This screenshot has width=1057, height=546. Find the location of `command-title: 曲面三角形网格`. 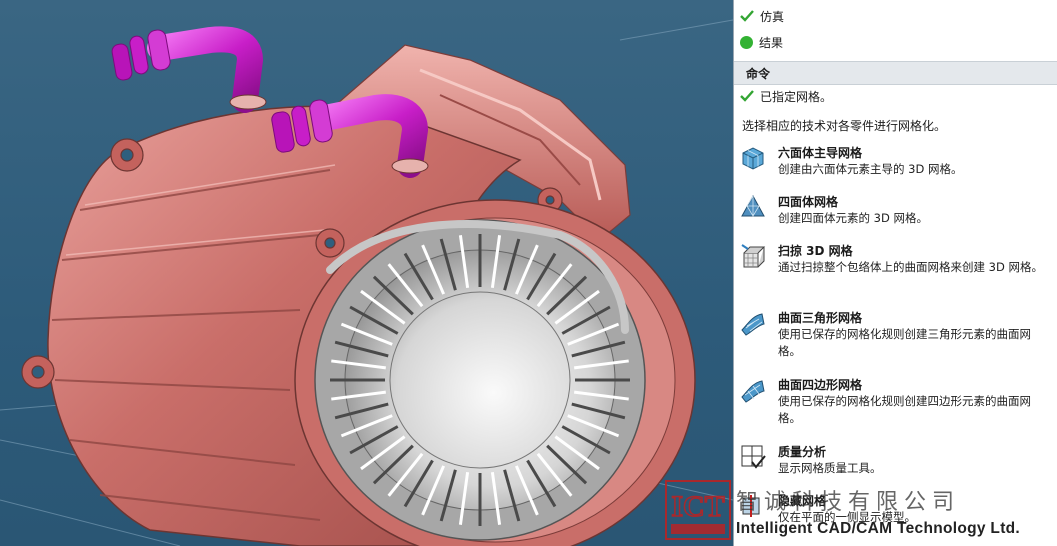

command-title: 曲面三角形网格 is located at coordinates (820, 318).